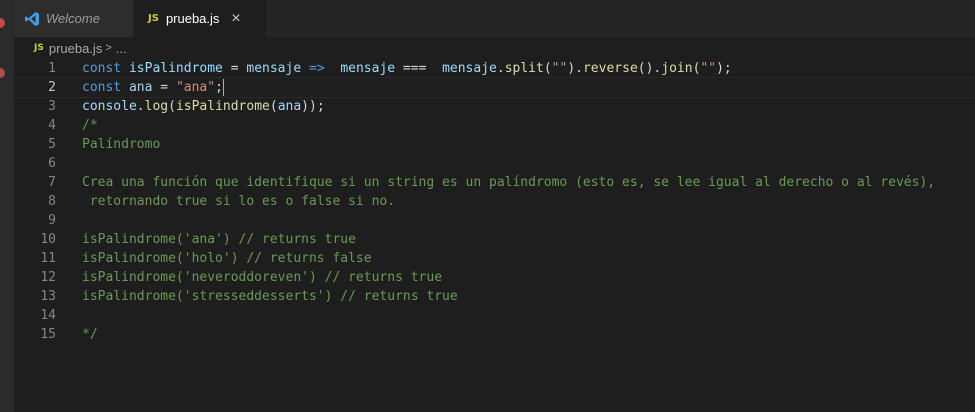 The width and height of the screenshot is (975, 412). Describe the element at coordinates (610, 68) in the screenshot. I see `code-token: reverse` at that location.